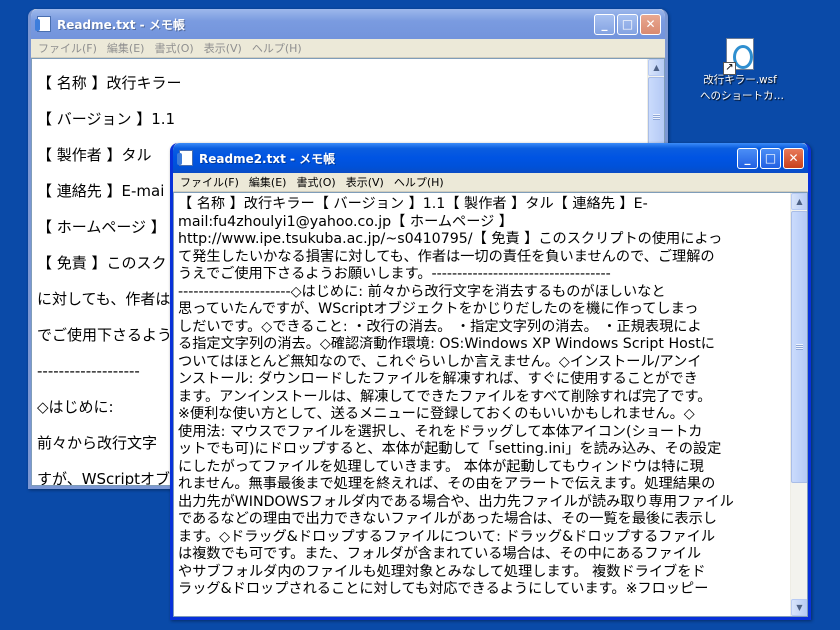  Describe the element at coordinates (440, 326) in the screenshot. I see `text-line: しだいです。◇できること: ・改行の消去。 ・指定文字列の消去。 ・正規表現によ` at that location.